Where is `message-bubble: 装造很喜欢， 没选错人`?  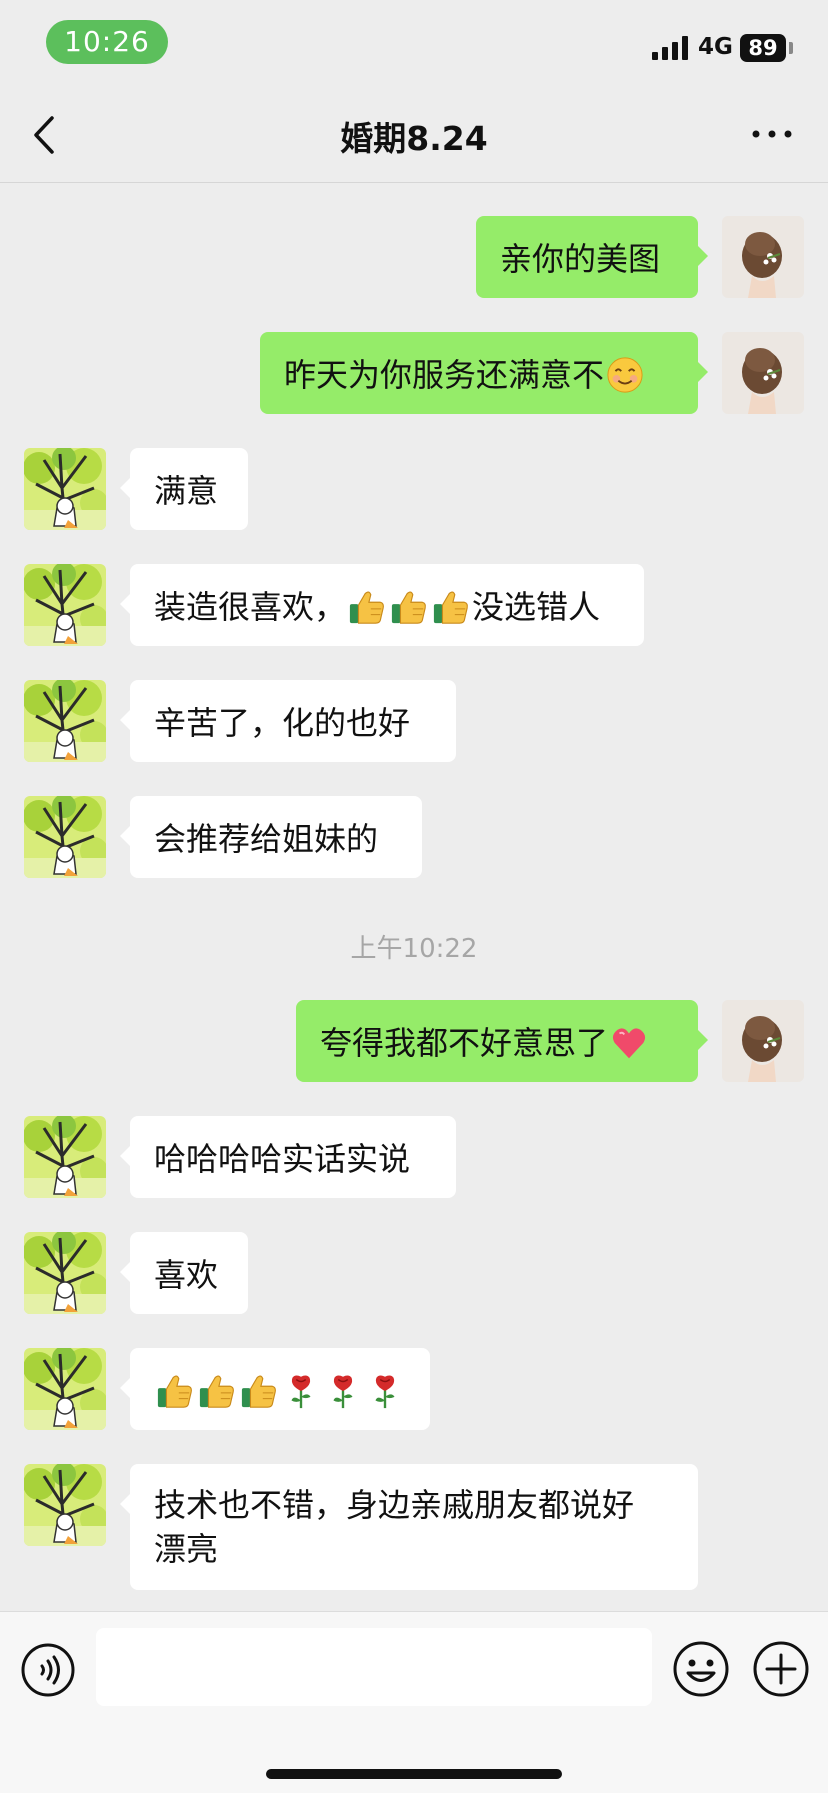 message-bubble: 装造很喜欢， 没选错人 is located at coordinates (382, 605).